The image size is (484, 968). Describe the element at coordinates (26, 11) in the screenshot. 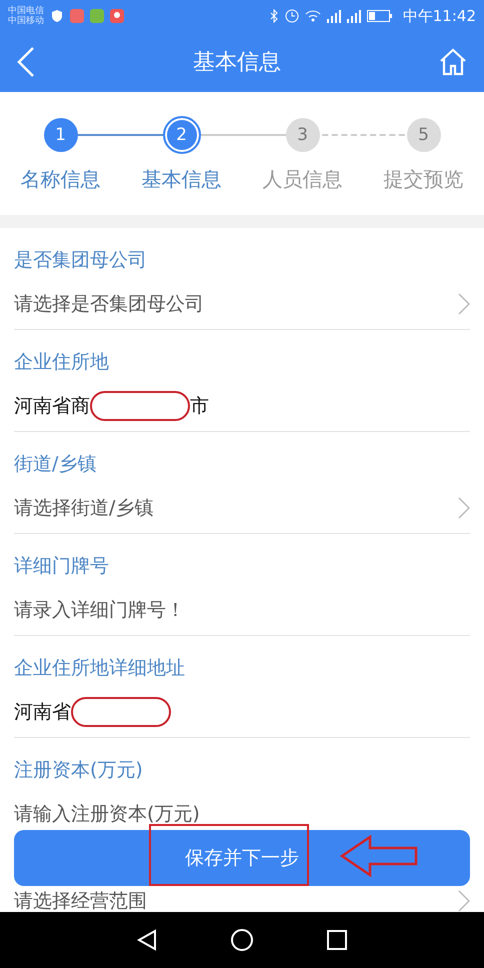

I see `carrier-label: 中国电信` at that location.